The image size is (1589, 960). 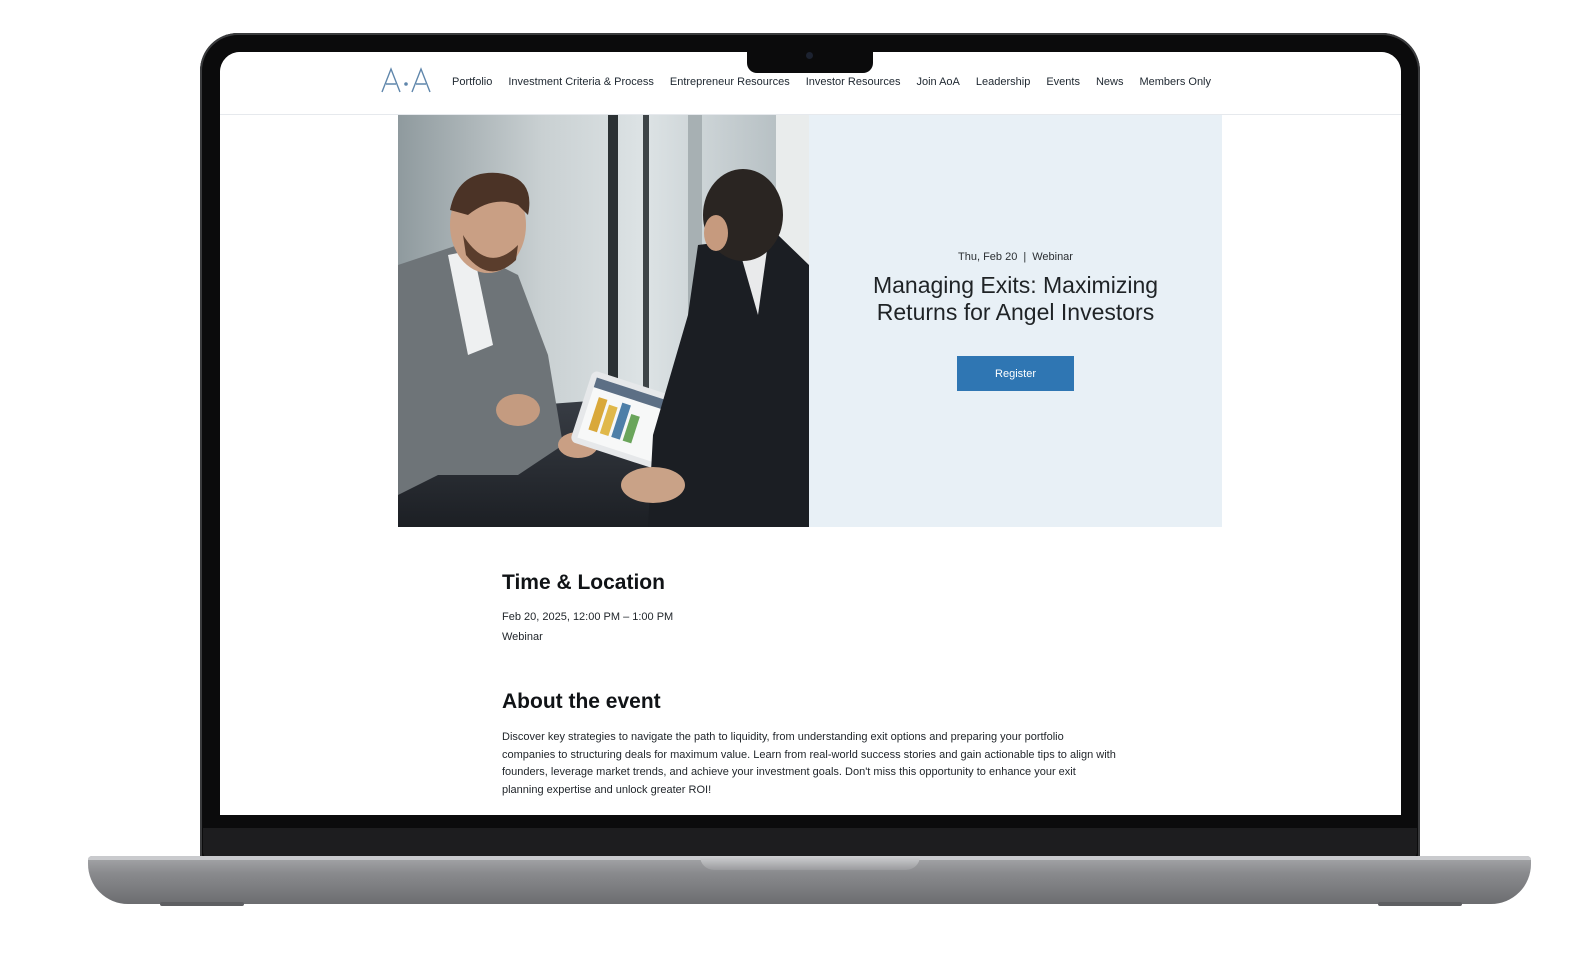 What do you see at coordinates (581, 82) in the screenshot?
I see `nav-item-investment-criteria: Investment Criteria & Process` at bounding box center [581, 82].